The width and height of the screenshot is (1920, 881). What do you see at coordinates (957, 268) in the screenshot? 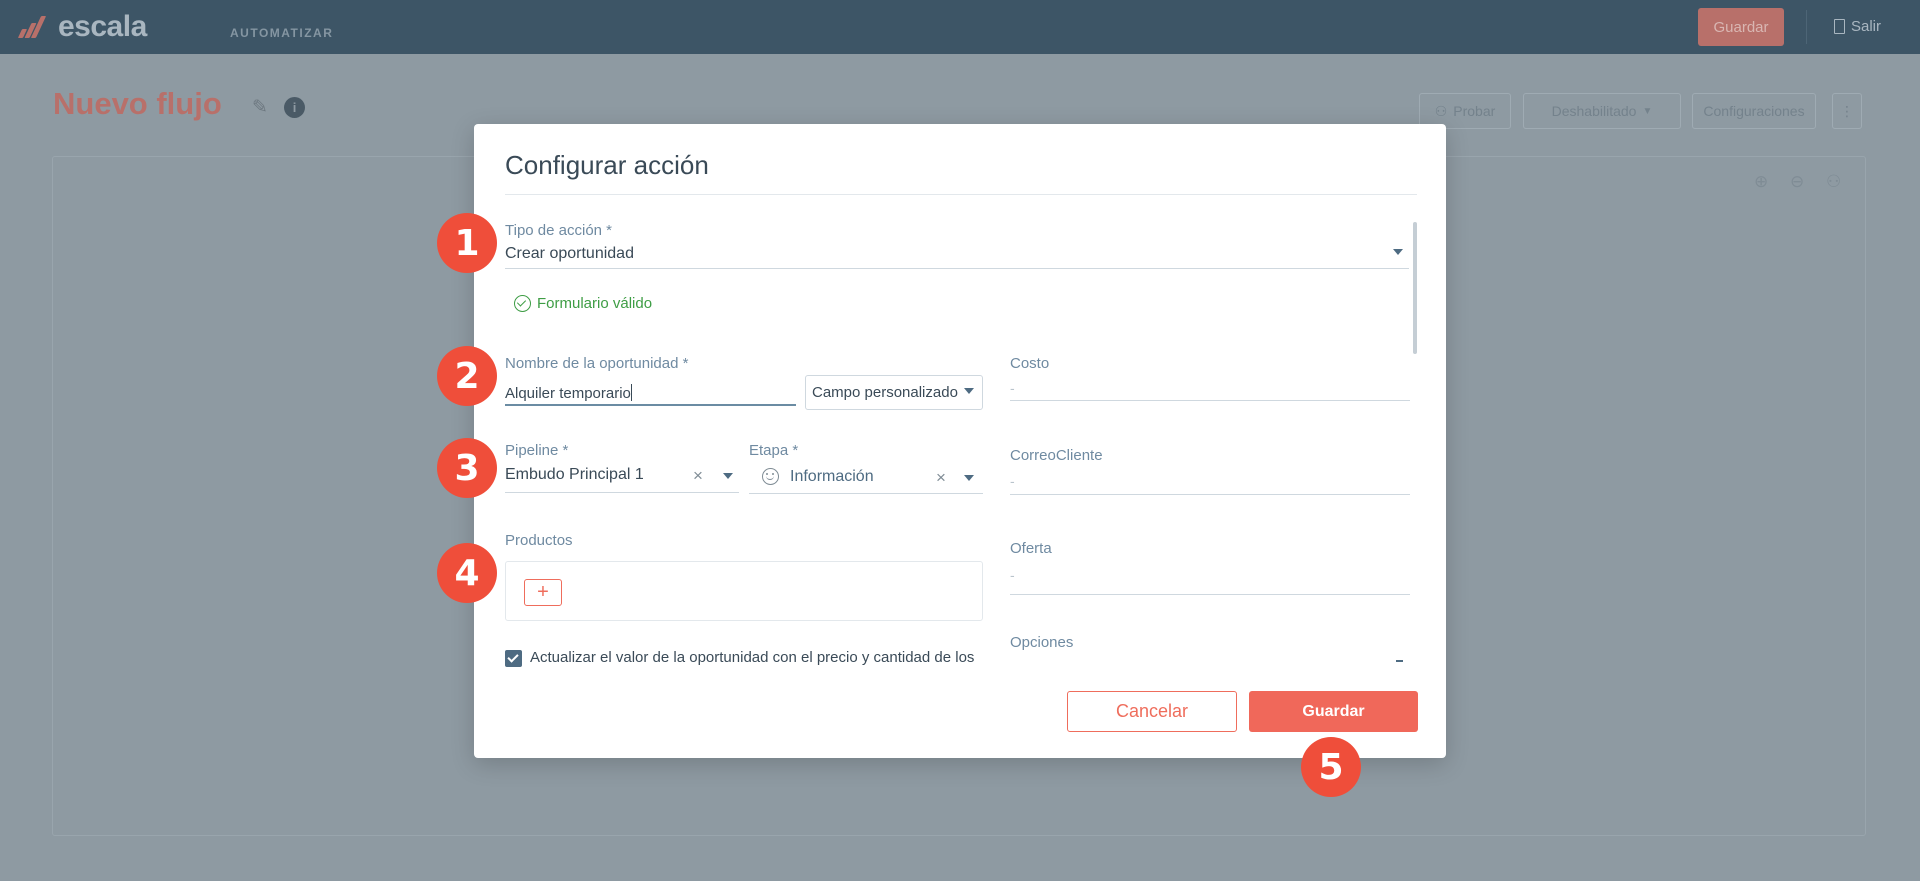
I see `action-type-underline` at bounding box center [957, 268].